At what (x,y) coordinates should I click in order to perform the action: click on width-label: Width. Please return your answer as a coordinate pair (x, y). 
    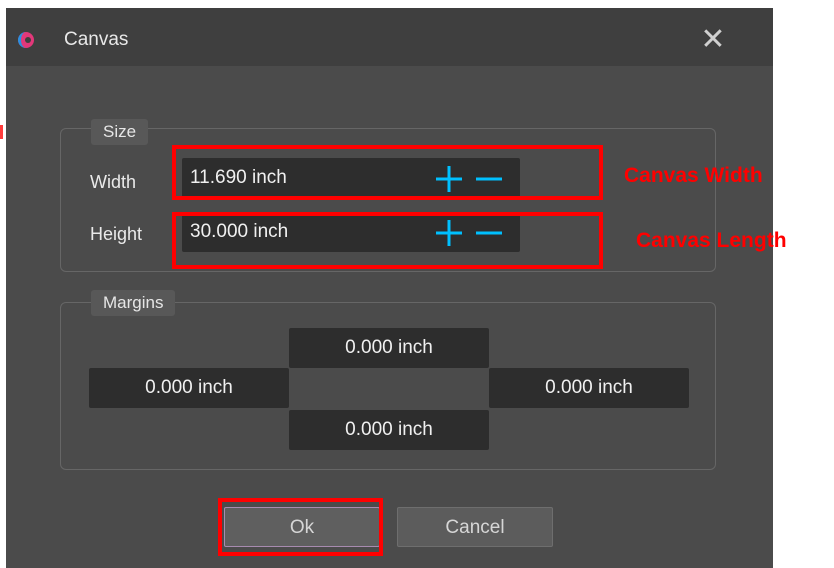
    Looking at the image, I should click on (113, 182).